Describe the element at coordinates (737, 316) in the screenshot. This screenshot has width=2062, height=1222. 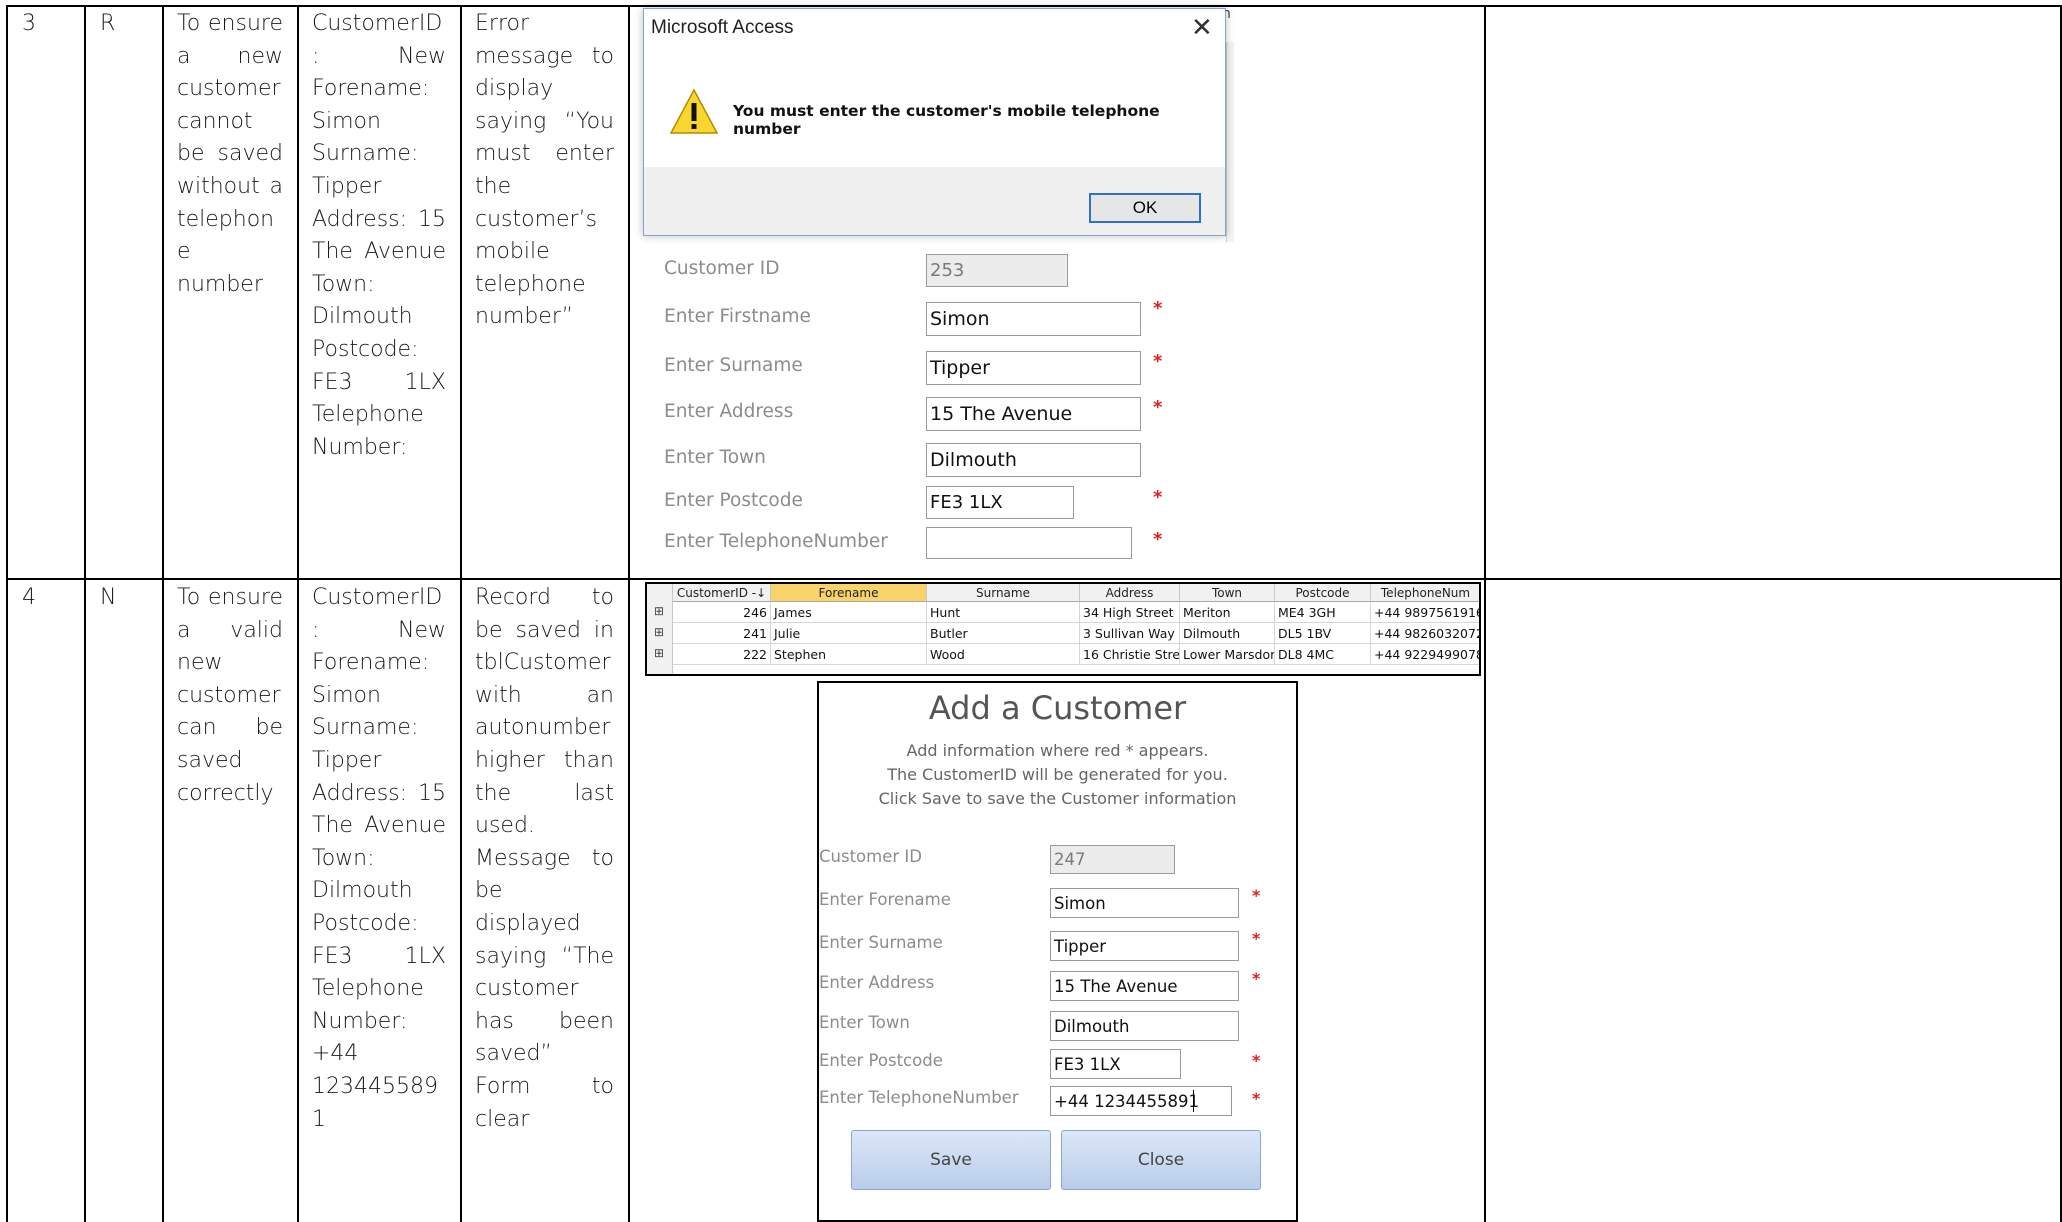
I see `firstname-label: Enter Firstname` at that location.